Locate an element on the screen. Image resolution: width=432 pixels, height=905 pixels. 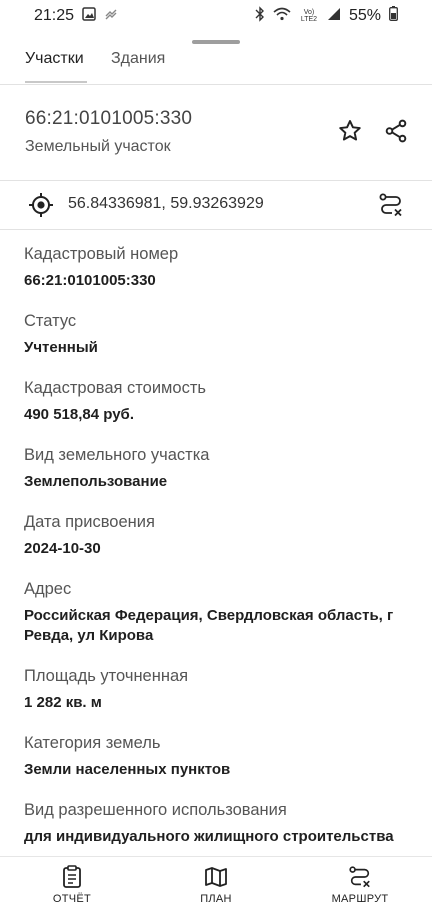
gallery-icon is located at coordinates (89, 16).